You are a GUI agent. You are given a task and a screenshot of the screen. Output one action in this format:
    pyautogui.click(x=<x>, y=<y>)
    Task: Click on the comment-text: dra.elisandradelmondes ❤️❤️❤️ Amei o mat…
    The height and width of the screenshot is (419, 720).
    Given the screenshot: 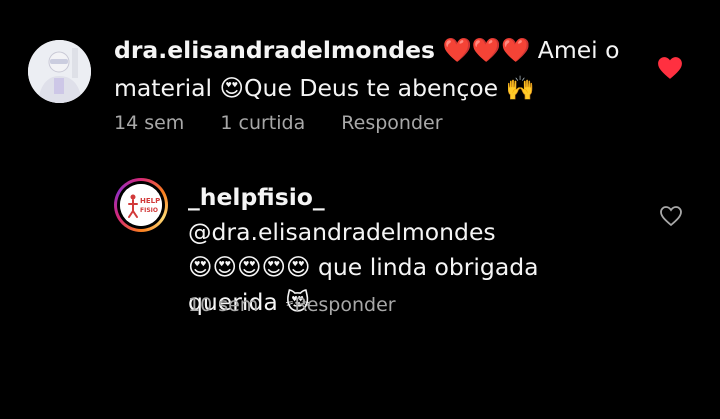 What is the action you would take?
    pyautogui.click(x=374, y=69)
    